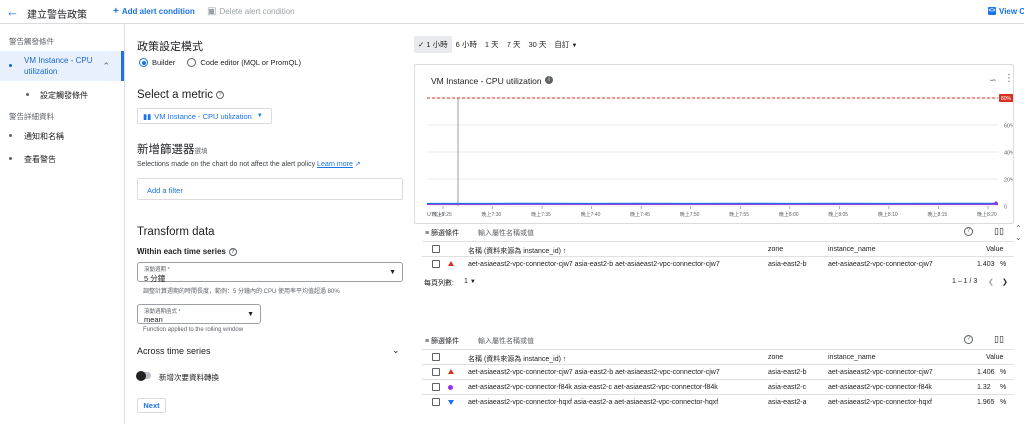  What do you see at coordinates (143, 375) in the screenshot?
I see `secondary-transform-toggle` at bounding box center [143, 375].